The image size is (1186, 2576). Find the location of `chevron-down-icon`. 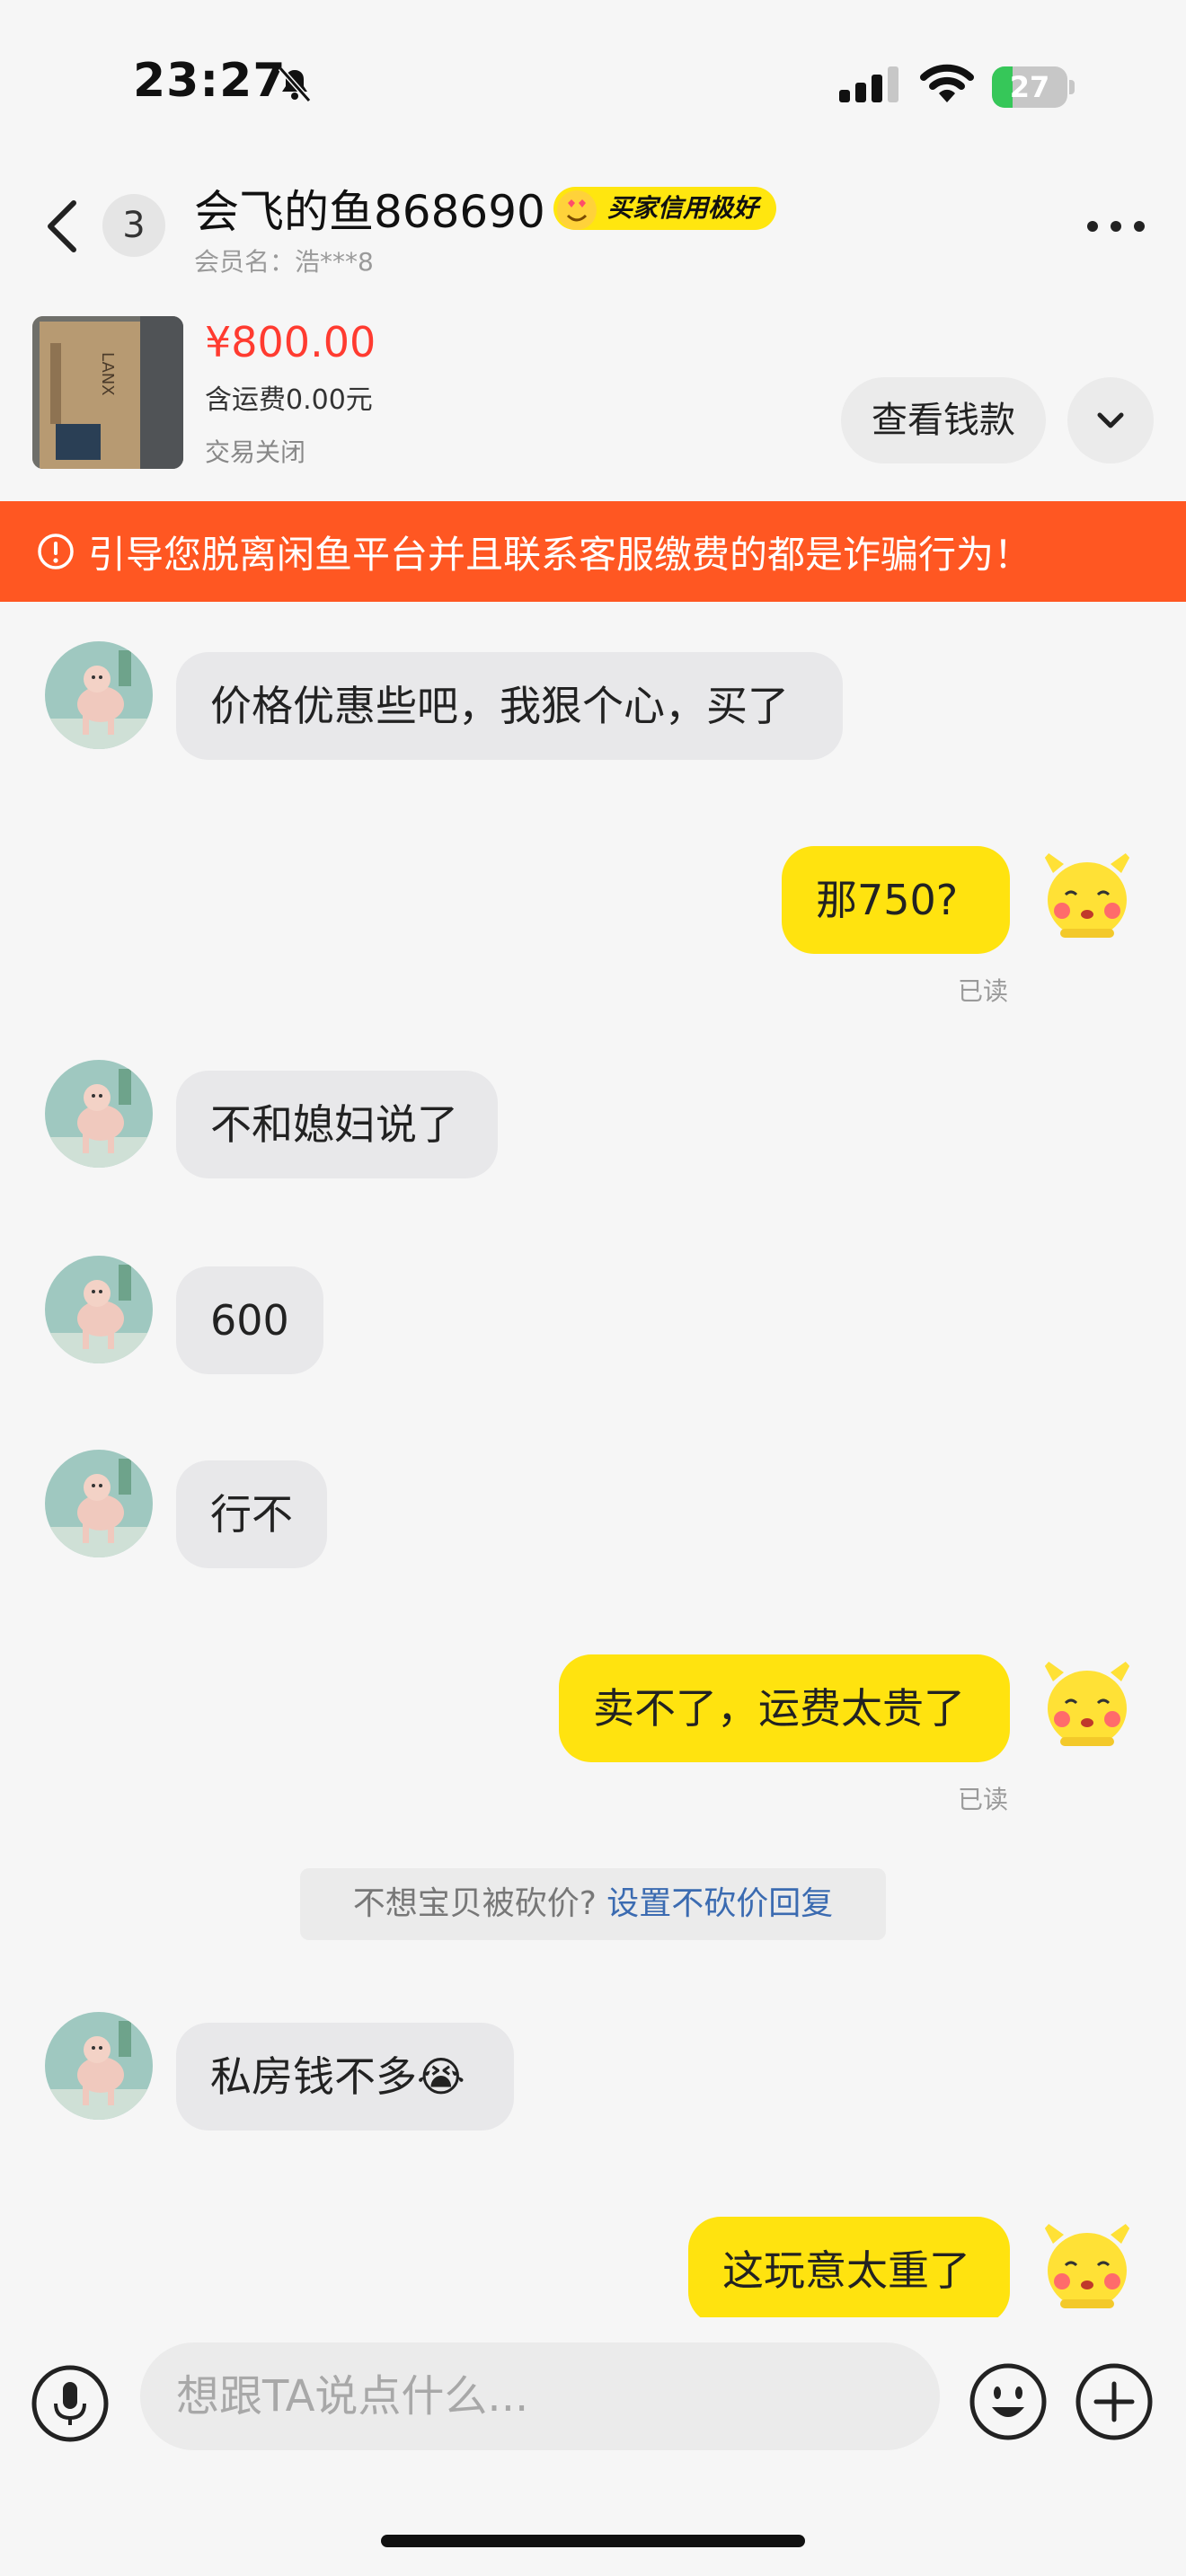

chevron-down-icon is located at coordinates (1110, 420).